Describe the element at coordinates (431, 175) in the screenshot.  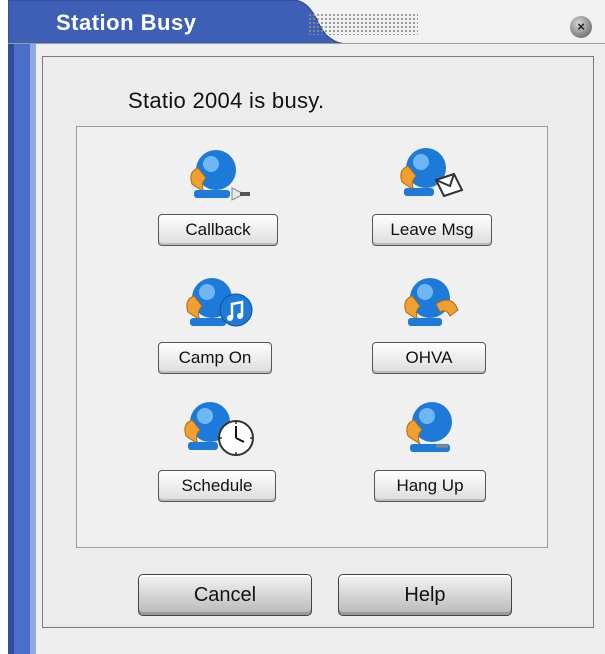
I see `phone-message-icon` at that location.